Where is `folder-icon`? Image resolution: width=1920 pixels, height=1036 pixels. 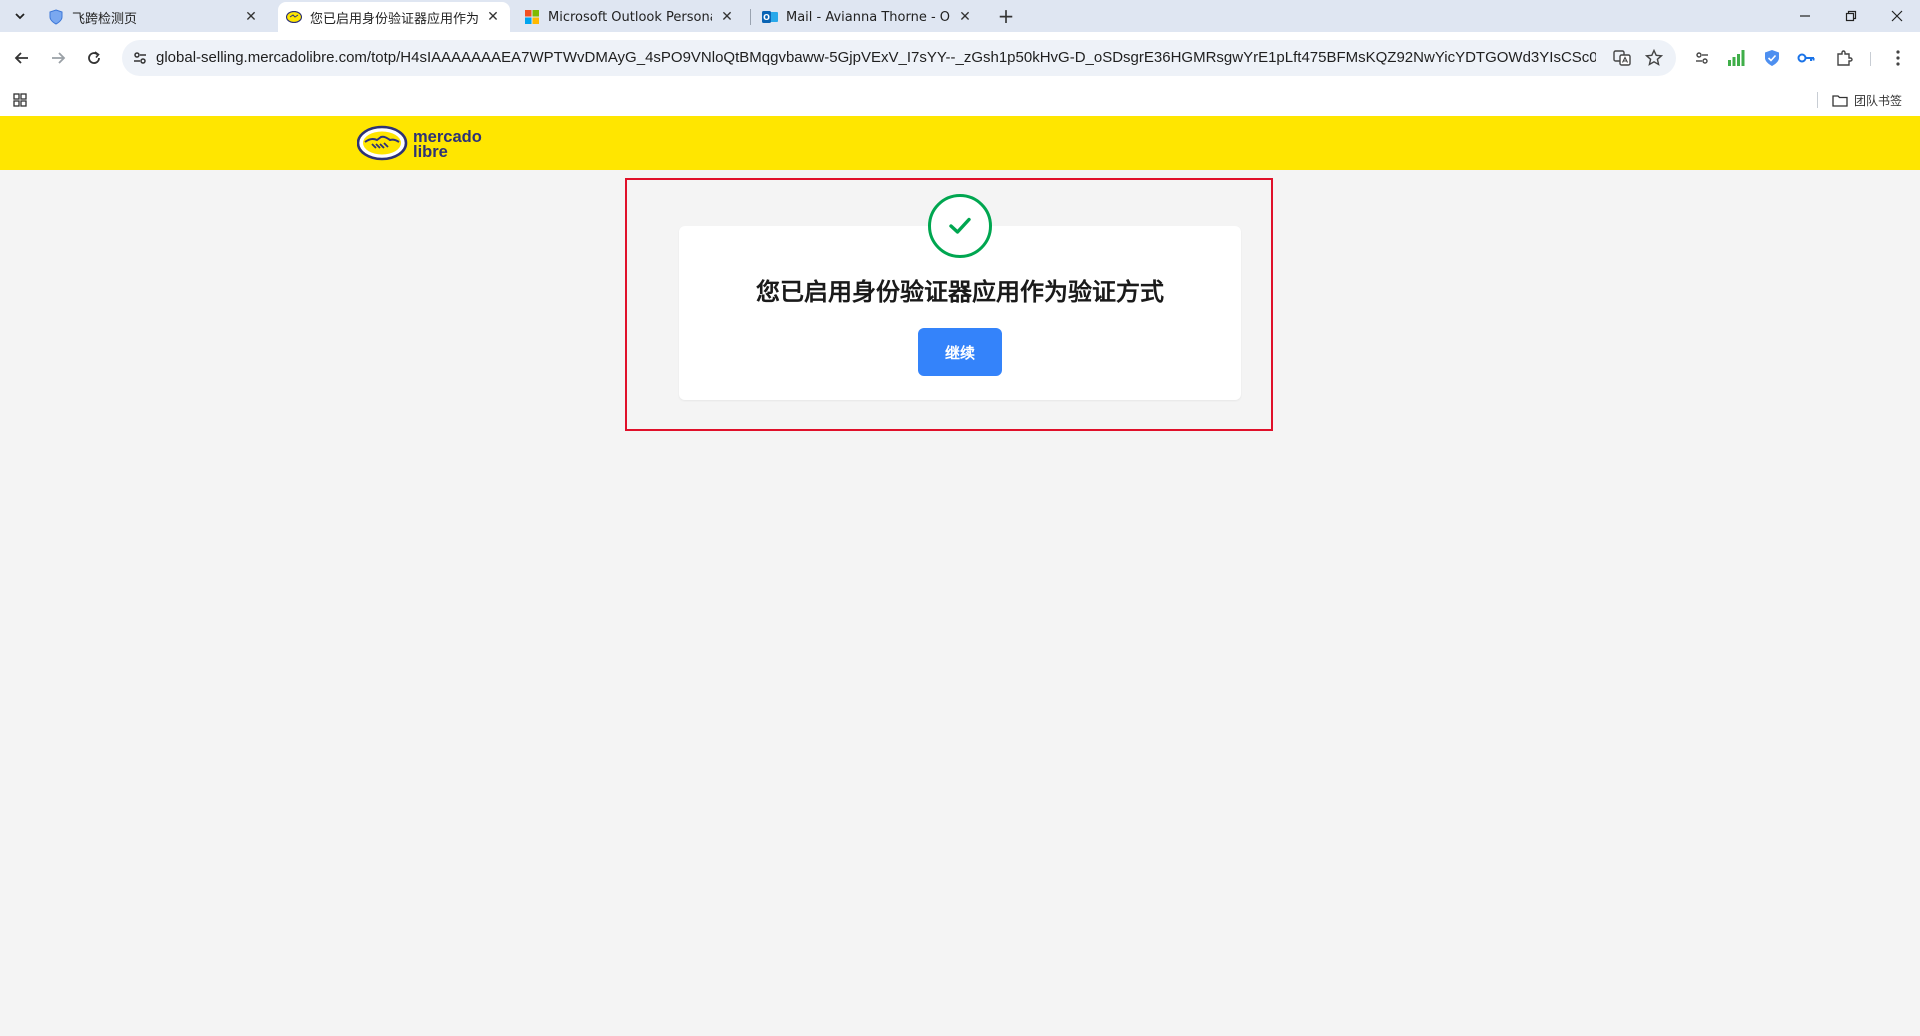 folder-icon is located at coordinates (1840, 100).